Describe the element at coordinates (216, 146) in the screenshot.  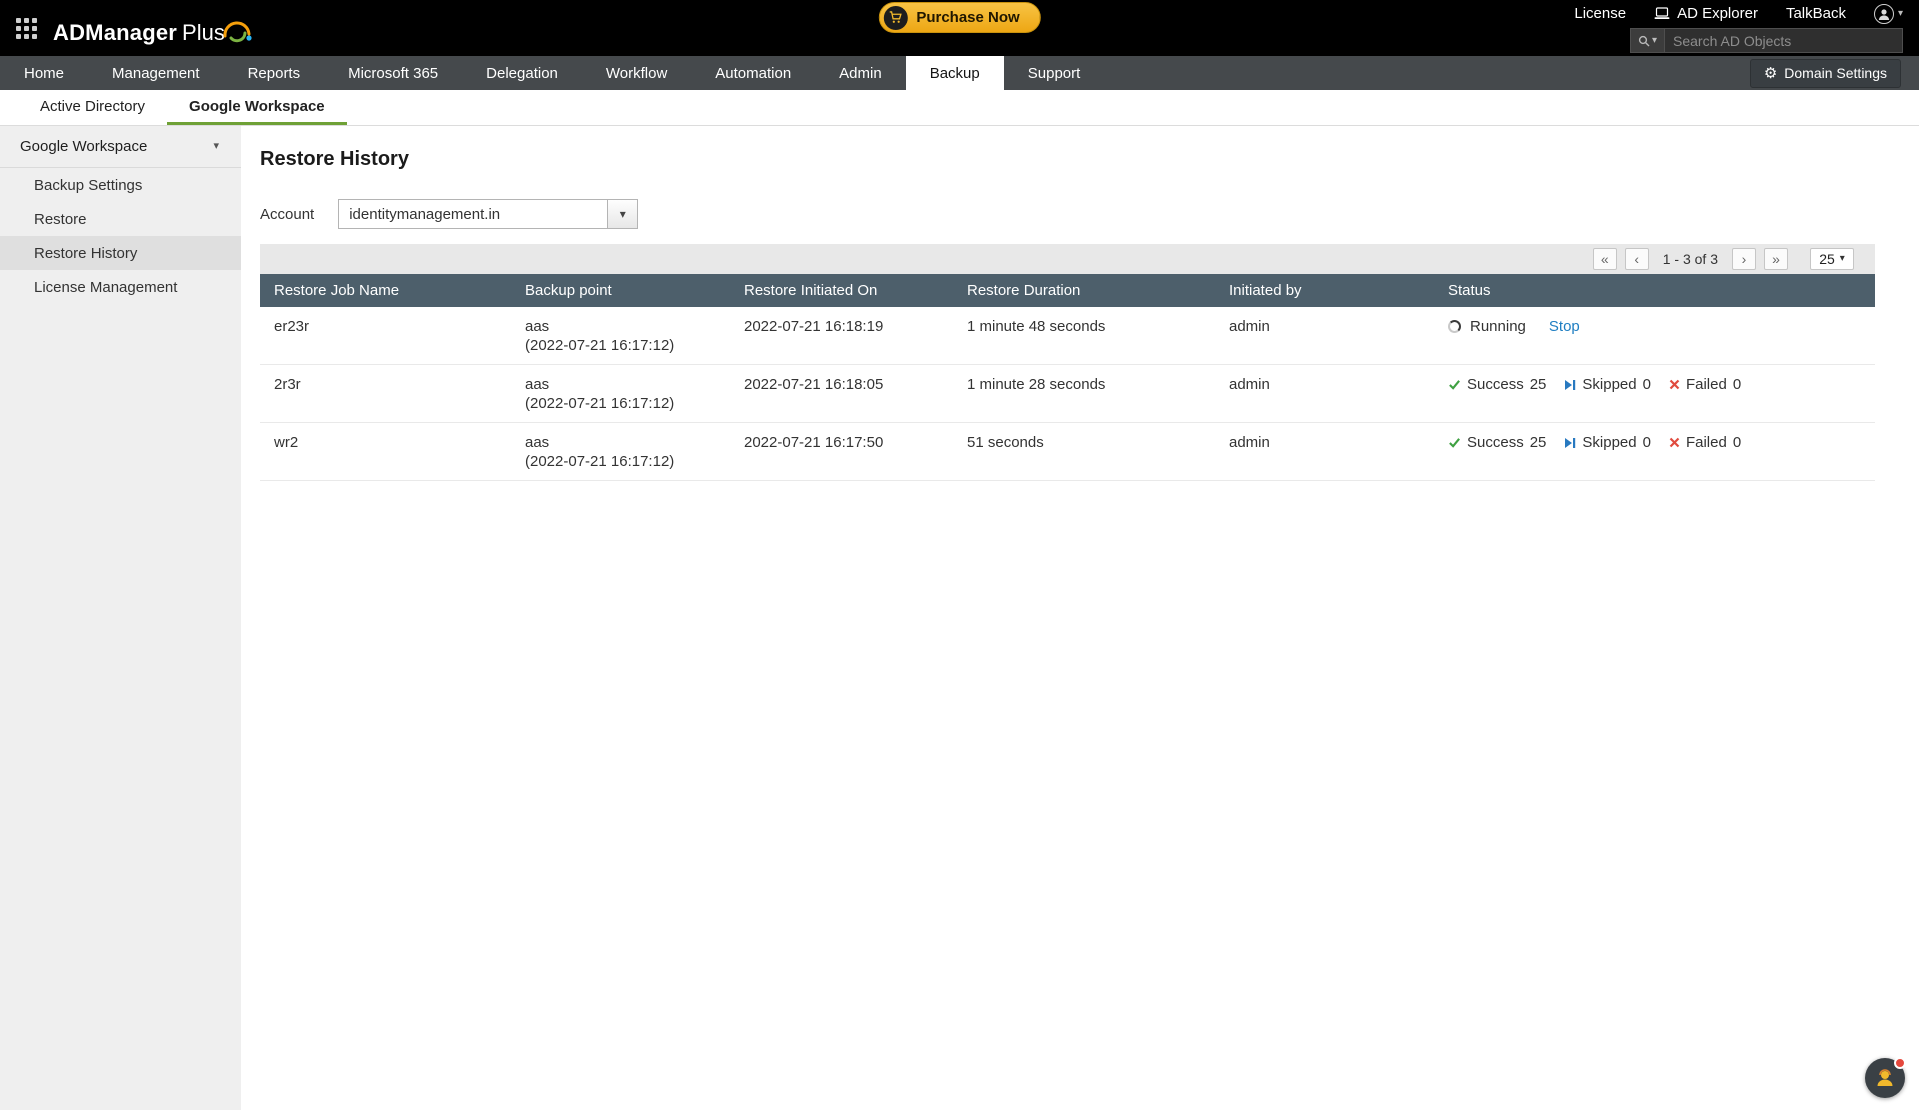
I see `sidebar-header-caret-icon: ▾` at that location.